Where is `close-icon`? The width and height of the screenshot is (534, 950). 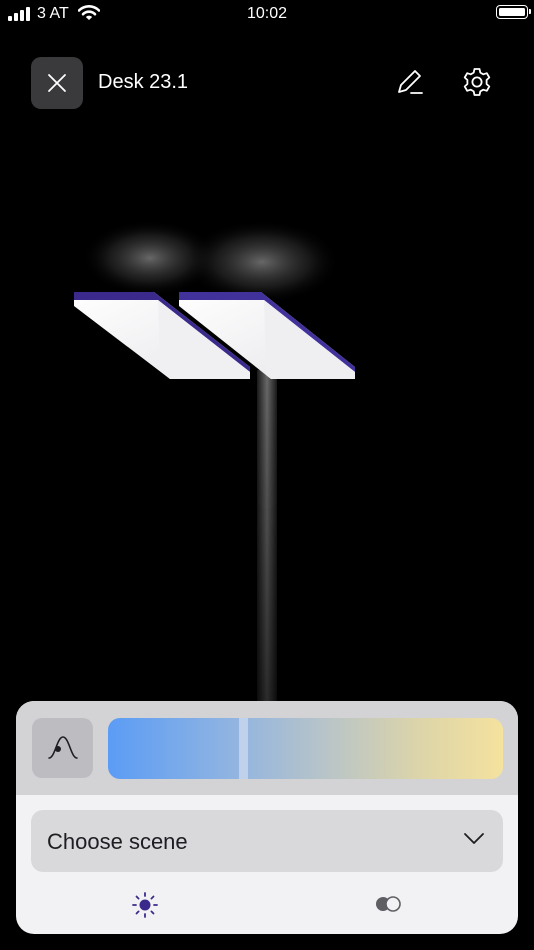
close-icon is located at coordinates (57, 83).